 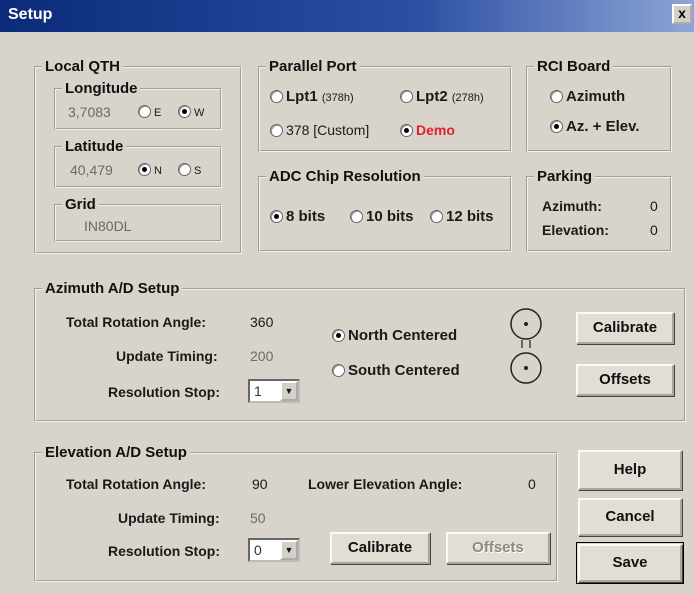 I want to click on rci-az-elev-radio: Az. + Elev., so click(x=595, y=126).